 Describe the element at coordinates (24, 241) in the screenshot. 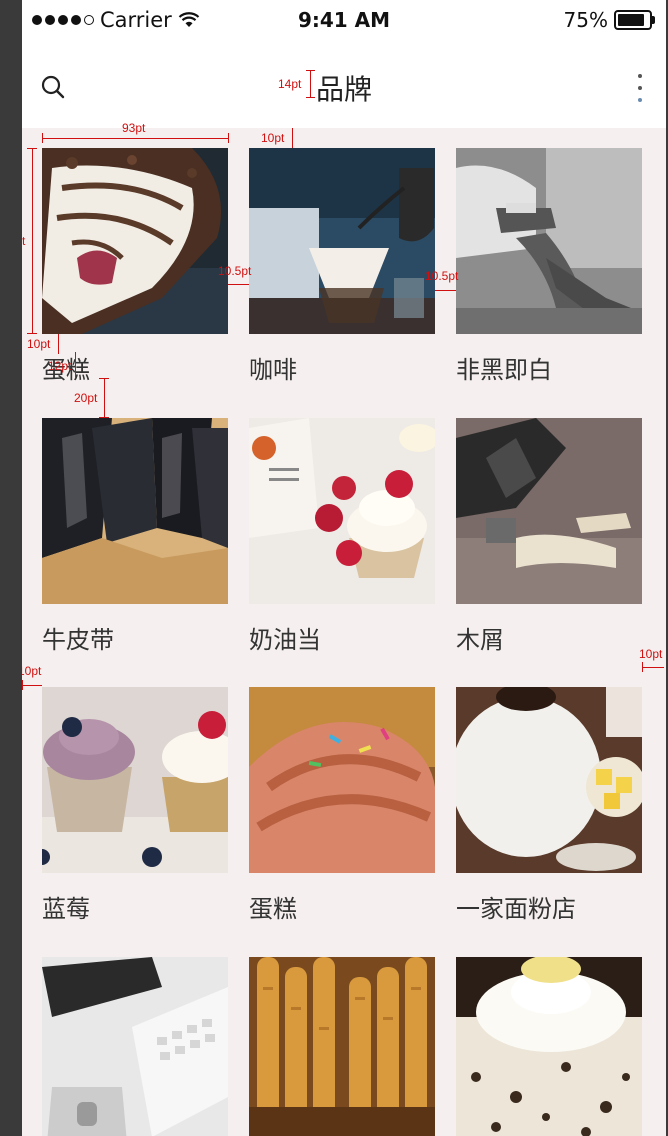

I see `image-height-annotation: 93pt` at that location.